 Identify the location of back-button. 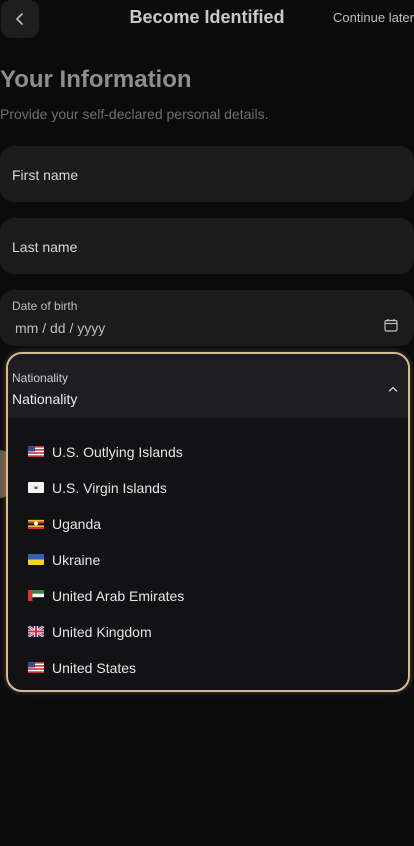
(20, 19).